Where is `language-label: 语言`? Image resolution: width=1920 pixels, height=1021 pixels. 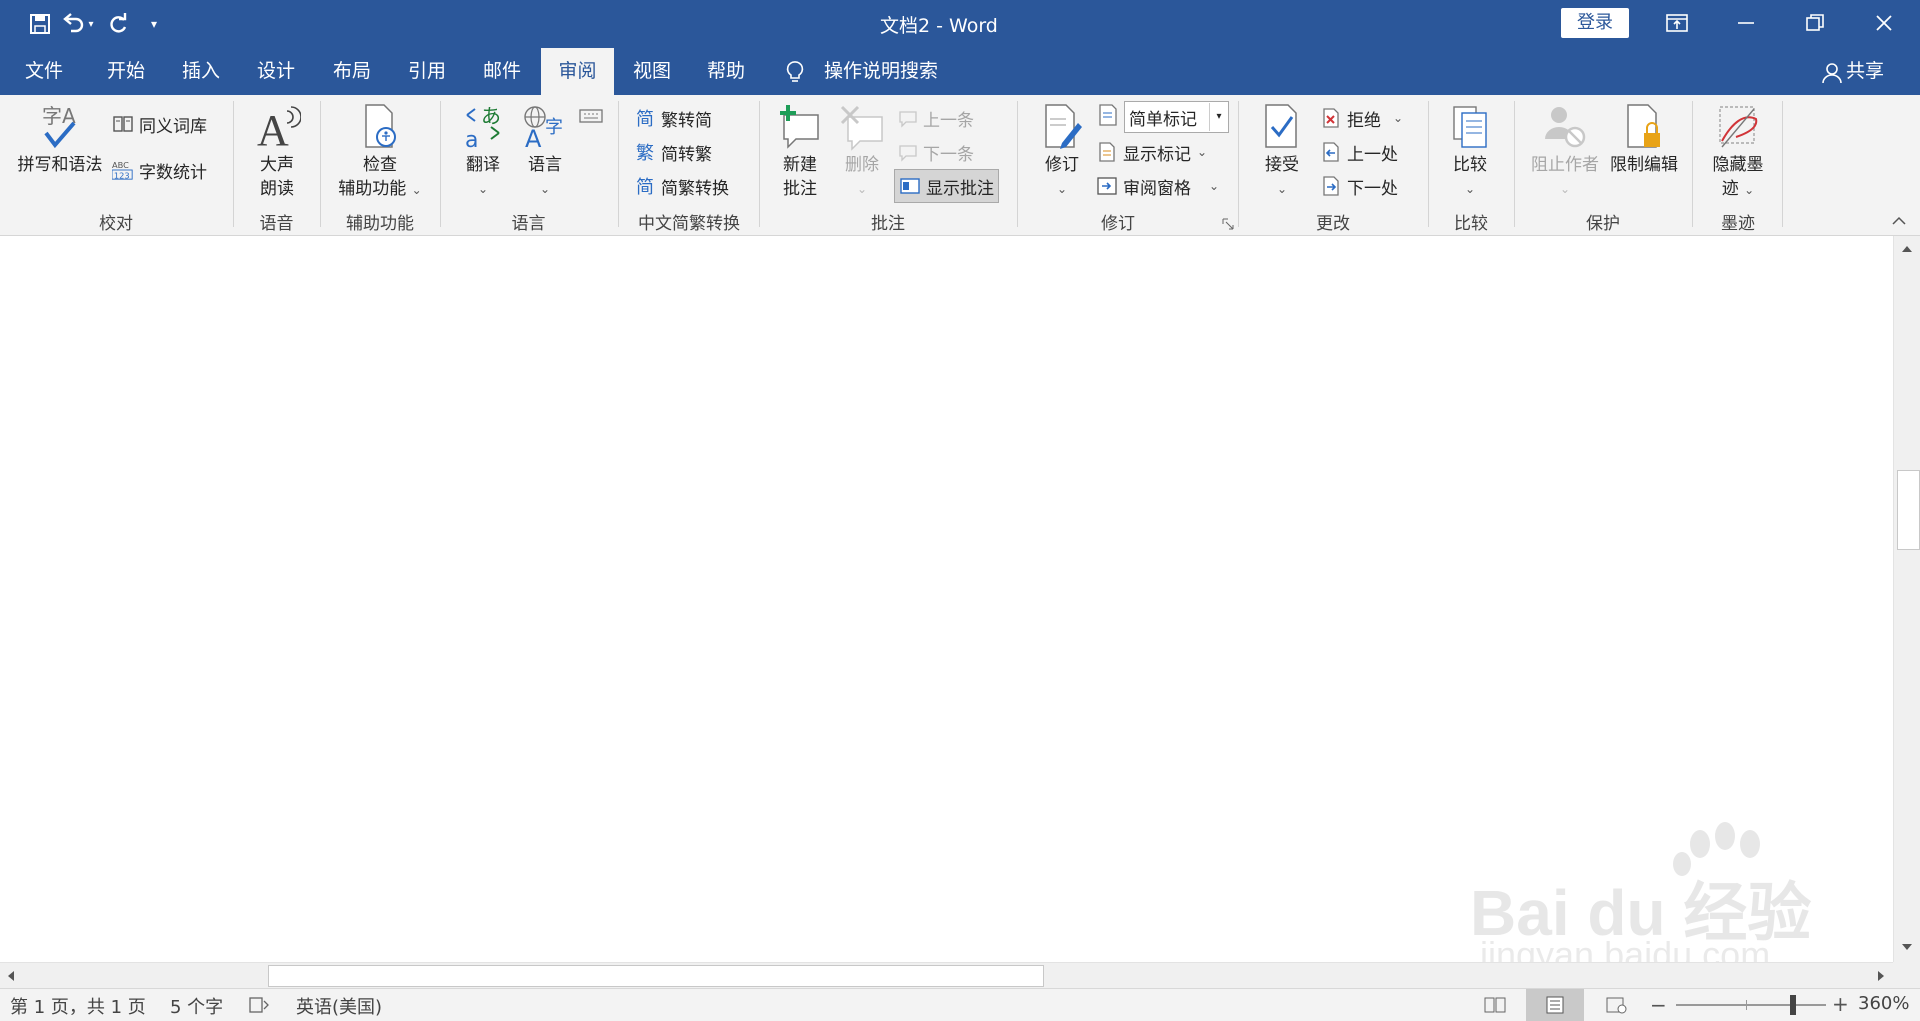 language-label: 语言 is located at coordinates (545, 165).